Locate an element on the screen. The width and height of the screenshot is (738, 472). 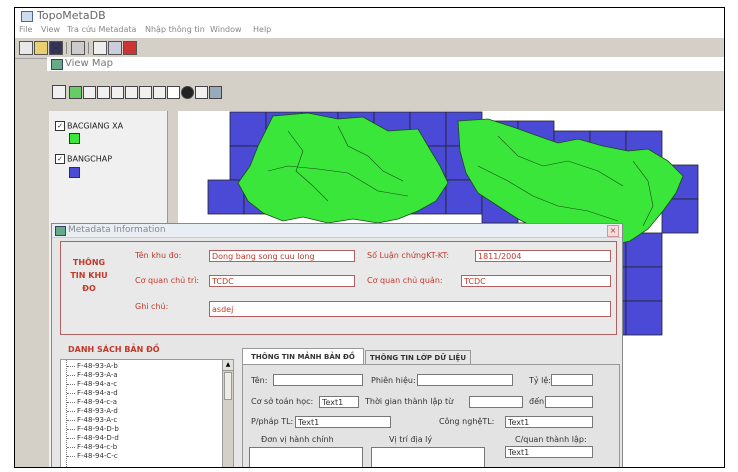
scroll-up-arrow-icon: ▲ is located at coordinates (228, 365).